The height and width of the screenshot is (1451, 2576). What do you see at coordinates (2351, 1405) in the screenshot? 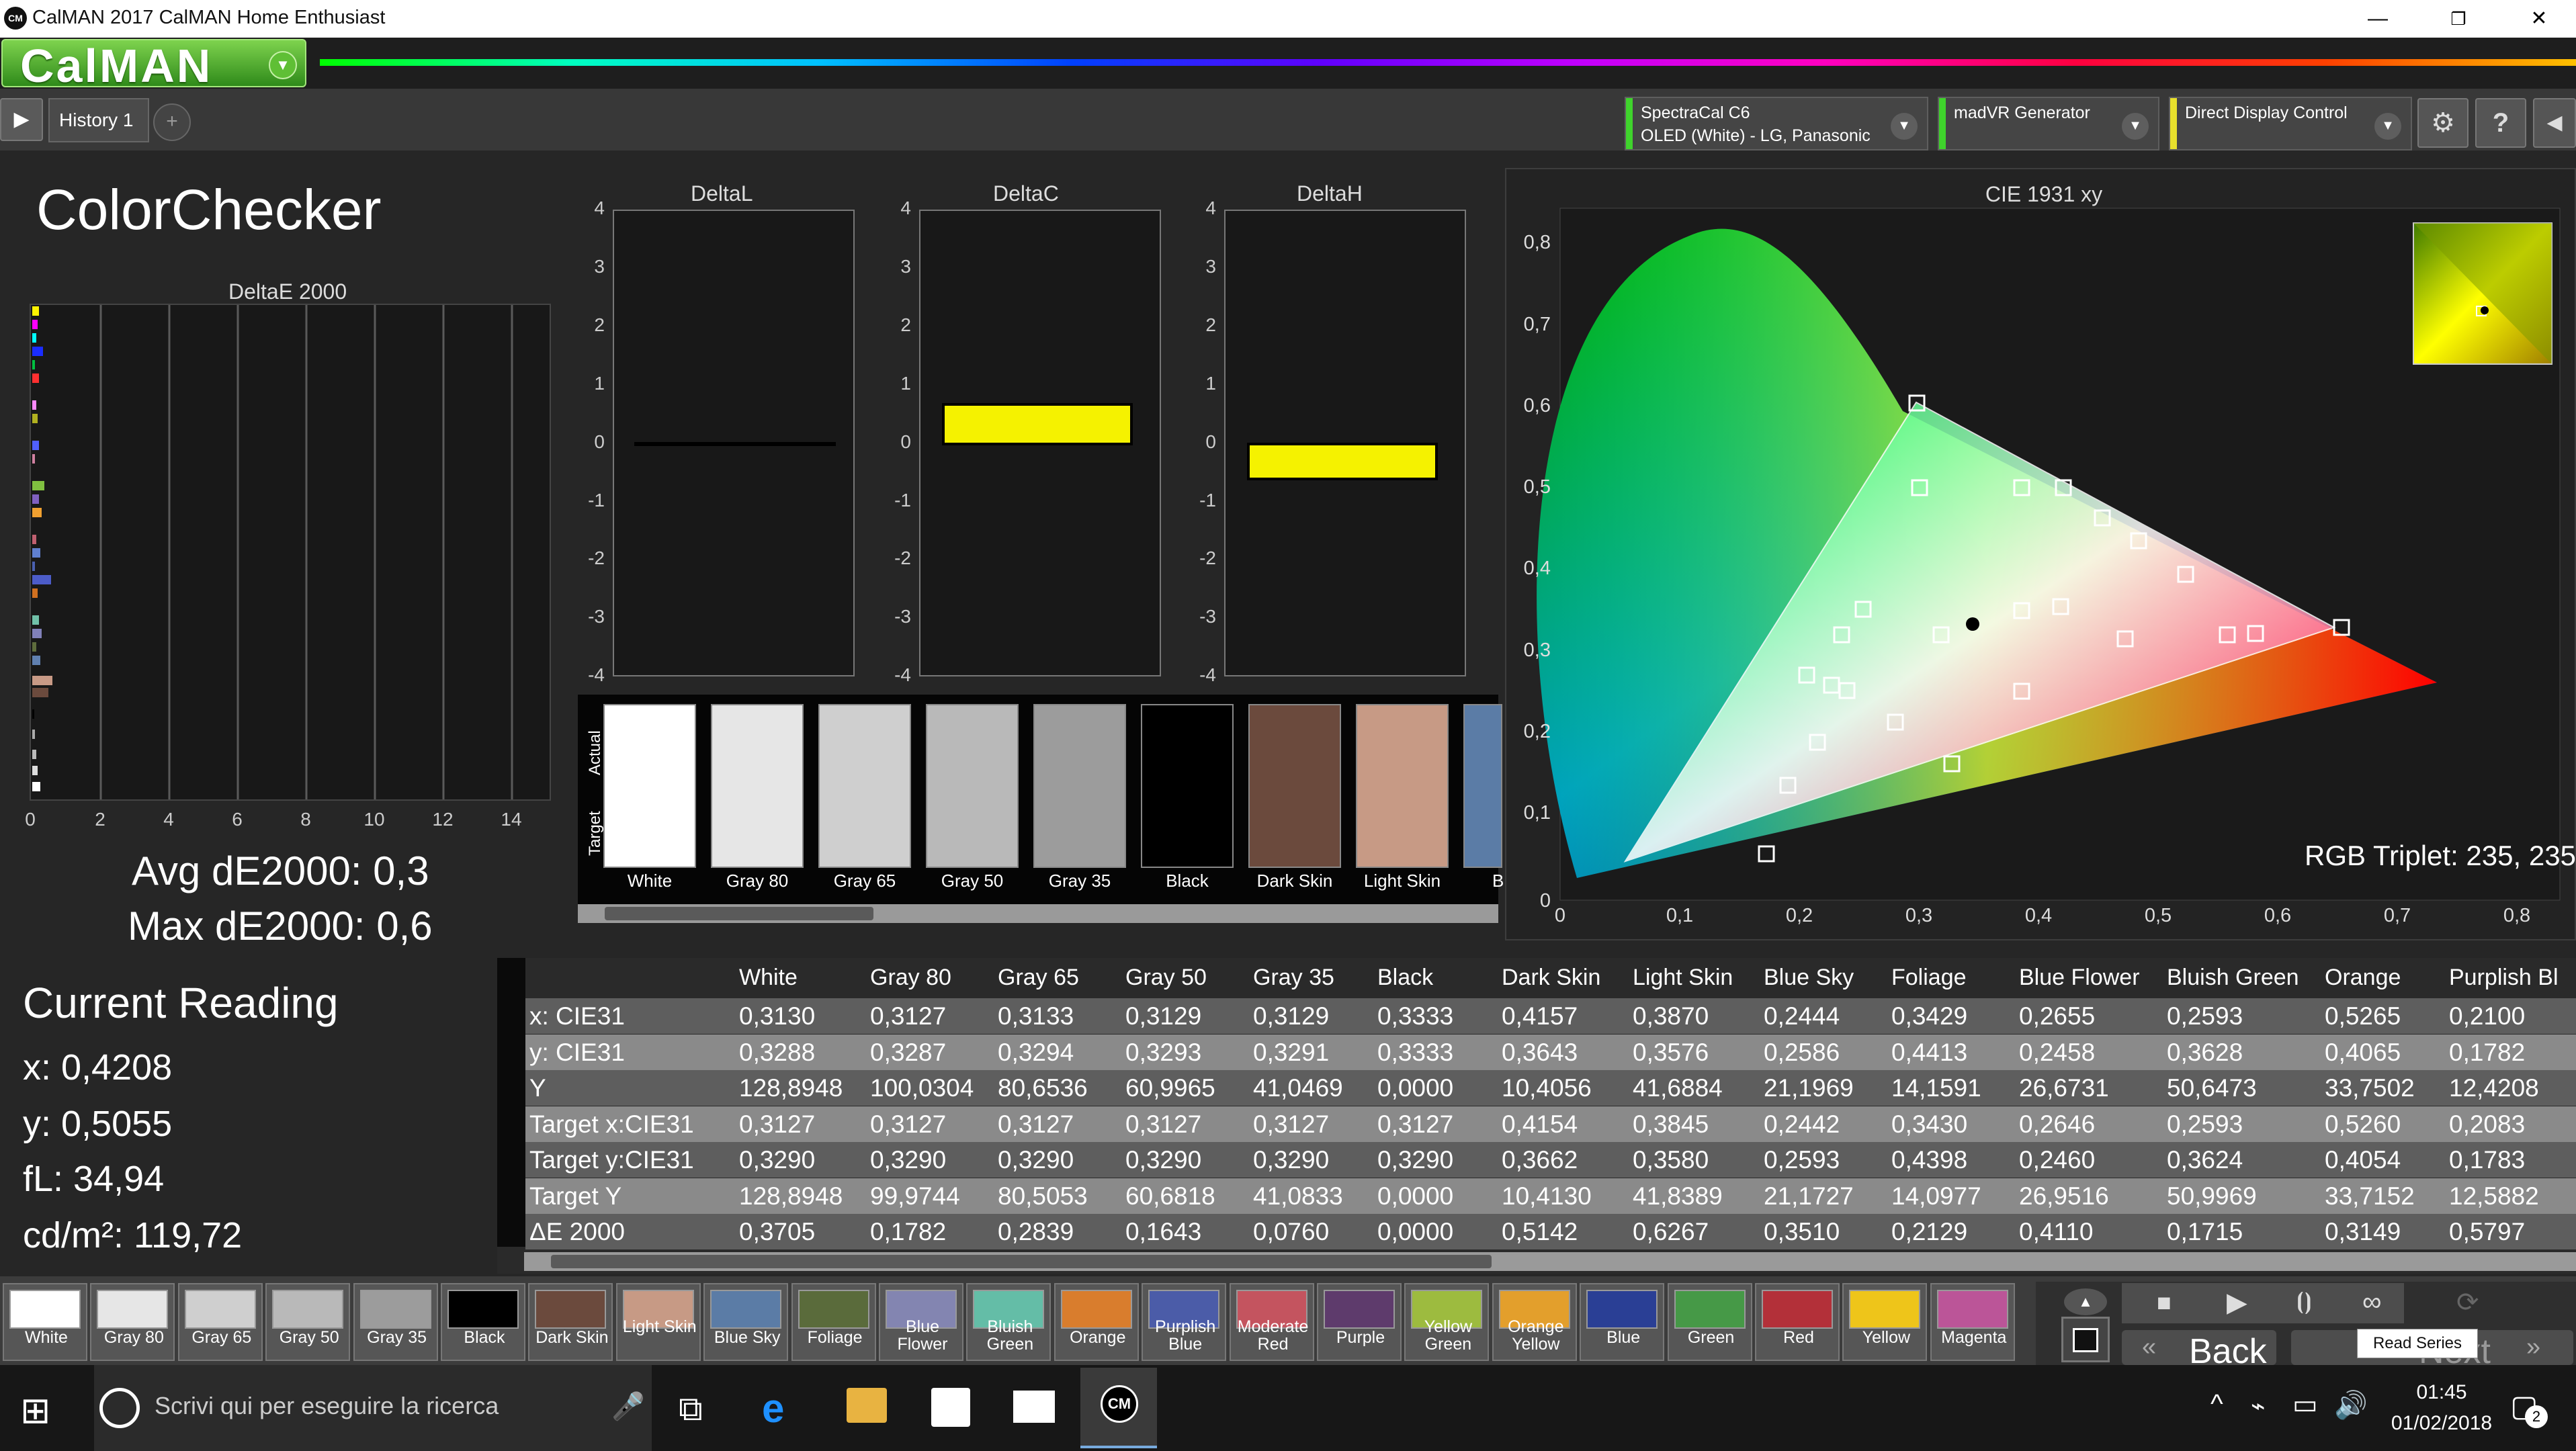
I see `volume-icon: 🔊` at bounding box center [2351, 1405].